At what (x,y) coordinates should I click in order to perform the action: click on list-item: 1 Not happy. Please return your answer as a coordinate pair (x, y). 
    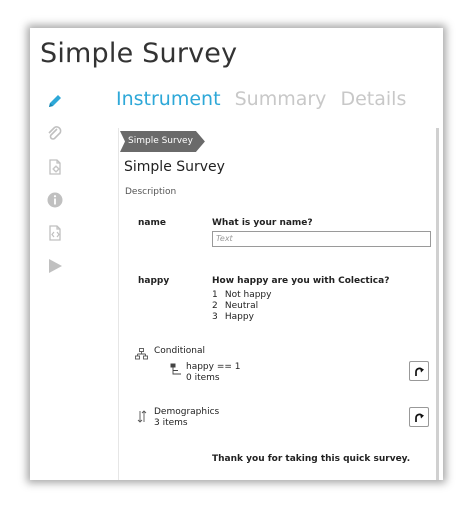
    Looking at the image, I should click on (242, 295).